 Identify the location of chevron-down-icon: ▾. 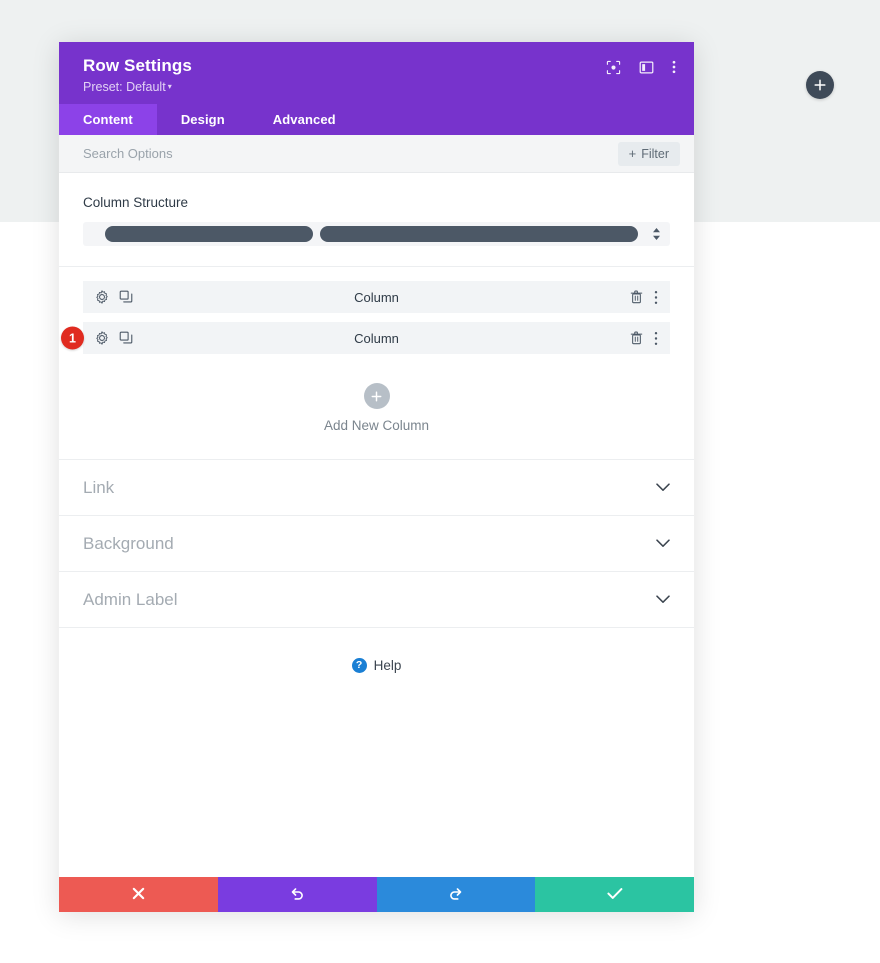
(169, 86).